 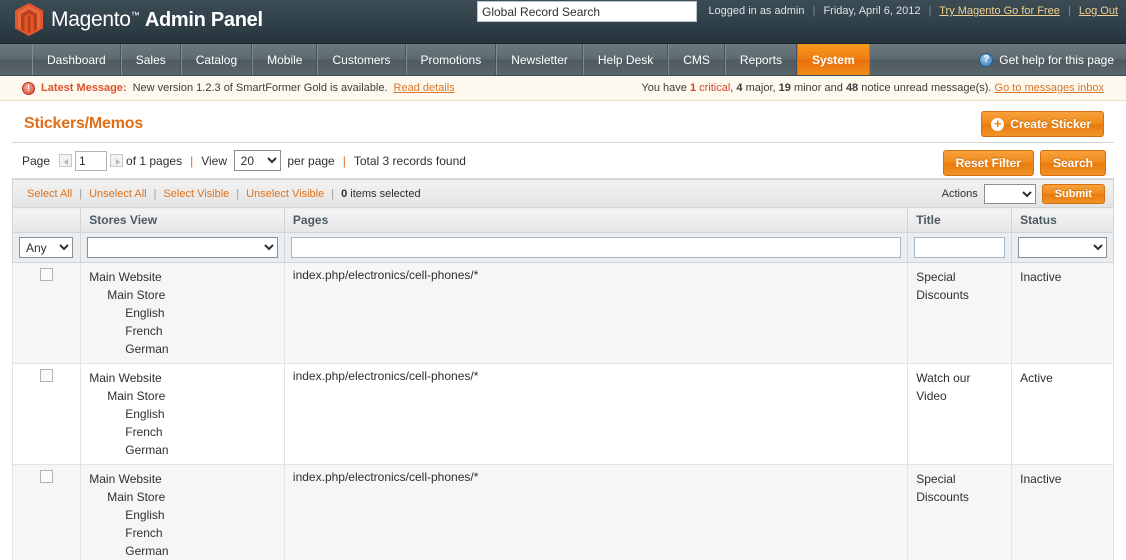 I want to click on of-pages-label: of 1 pages, so click(x=154, y=160).